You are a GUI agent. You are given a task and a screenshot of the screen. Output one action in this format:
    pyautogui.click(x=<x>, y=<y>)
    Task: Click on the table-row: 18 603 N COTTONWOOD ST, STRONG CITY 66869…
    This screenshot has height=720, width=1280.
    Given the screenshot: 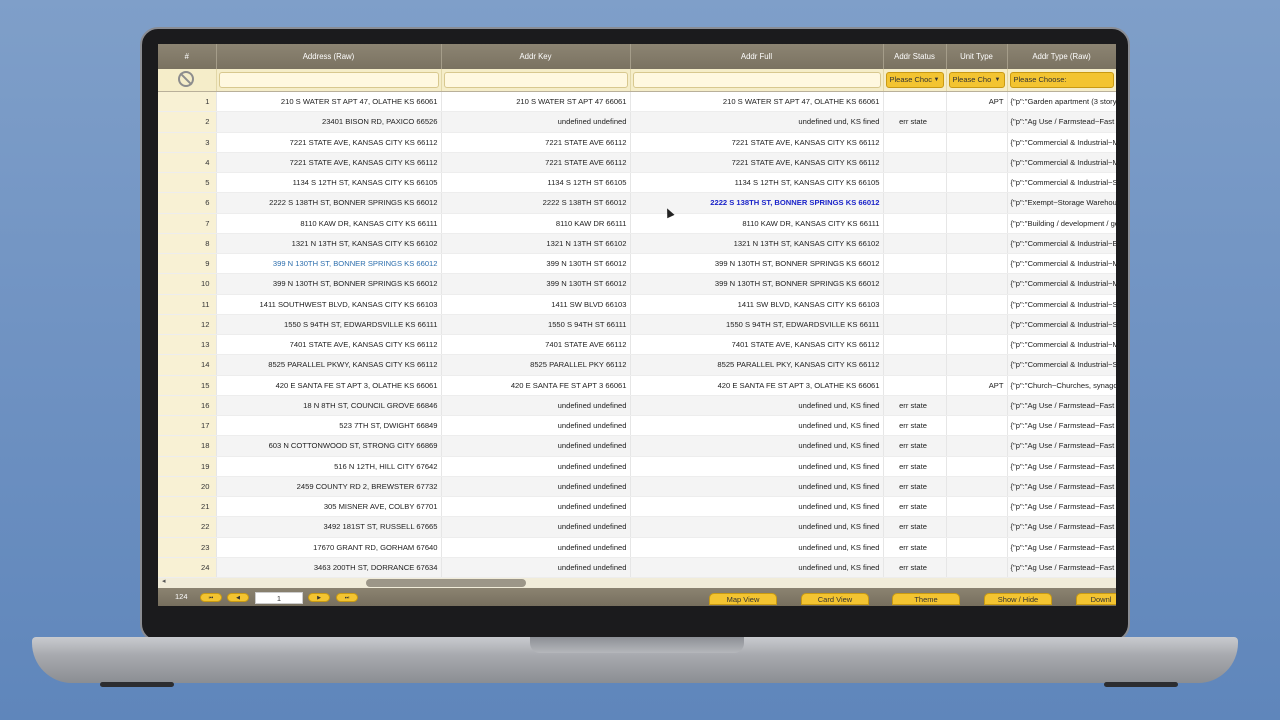 What is the action you would take?
    pyautogui.click(x=637, y=446)
    